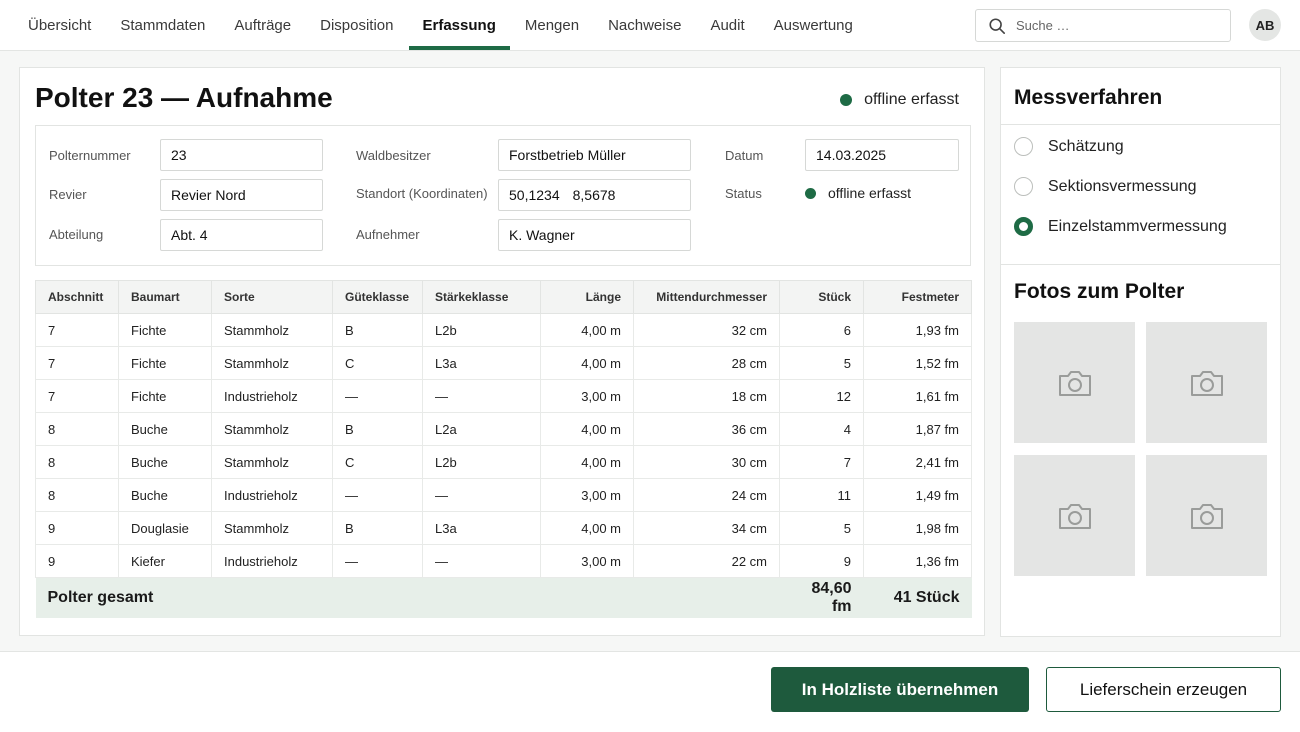  What do you see at coordinates (77, 297) in the screenshot?
I see `col-header-abschnitt: Abschnitt` at bounding box center [77, 297].